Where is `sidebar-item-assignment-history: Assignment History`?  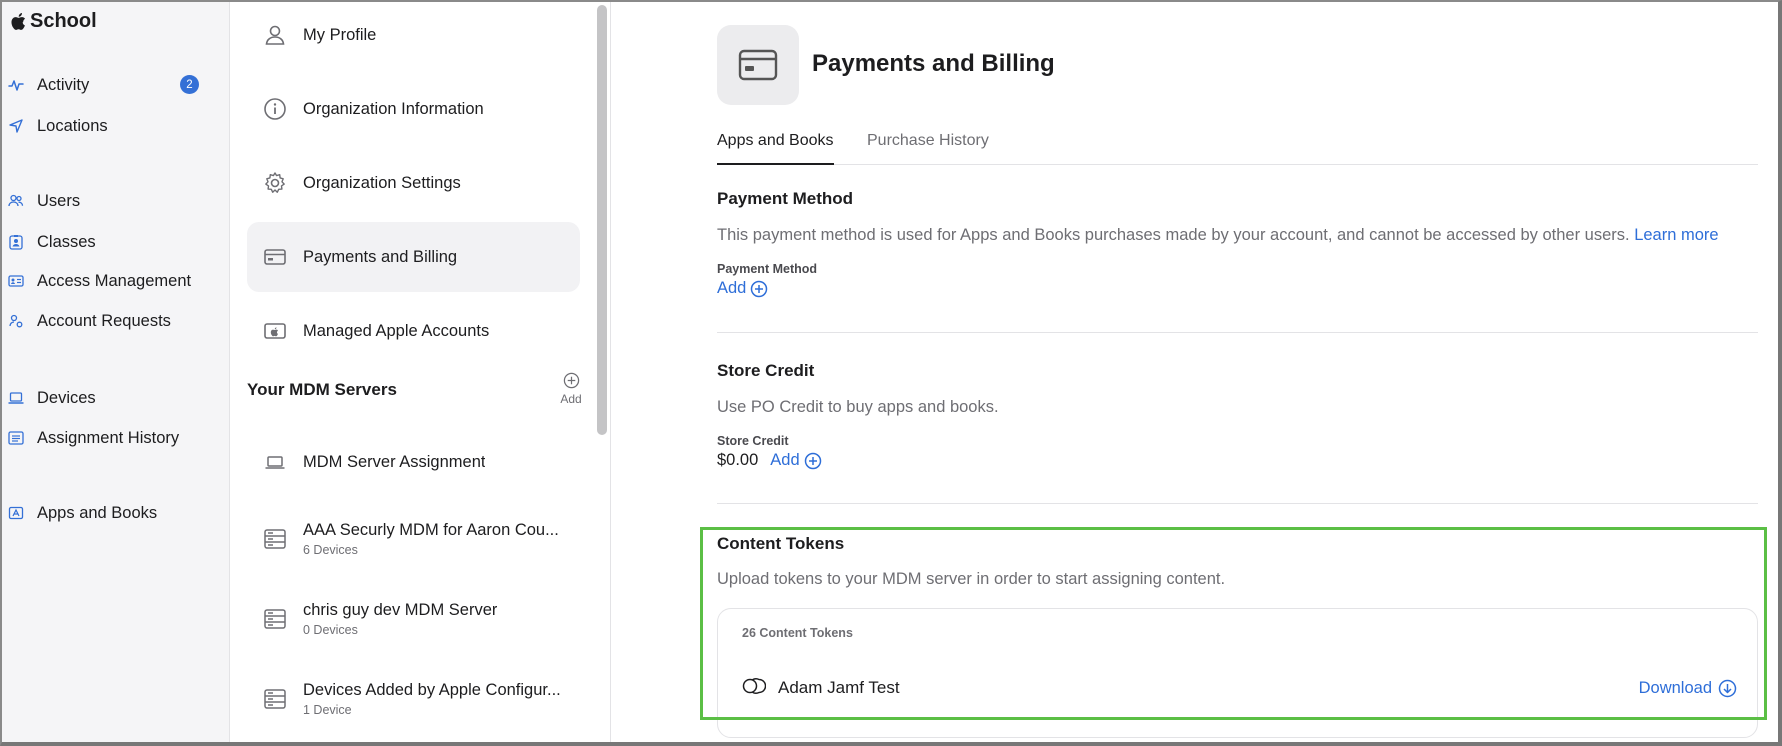 sidebar-item-assignment-history: Assignment History is located at coordinates (93, 438).